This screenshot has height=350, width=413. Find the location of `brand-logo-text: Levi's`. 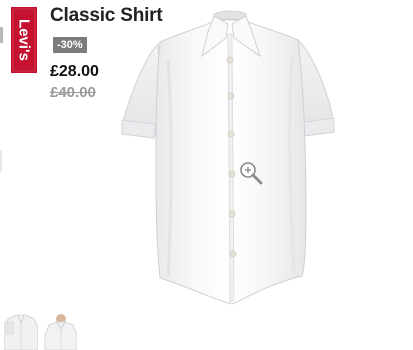

brand-logo-text: Levi's is located at coordinates (24, 40).